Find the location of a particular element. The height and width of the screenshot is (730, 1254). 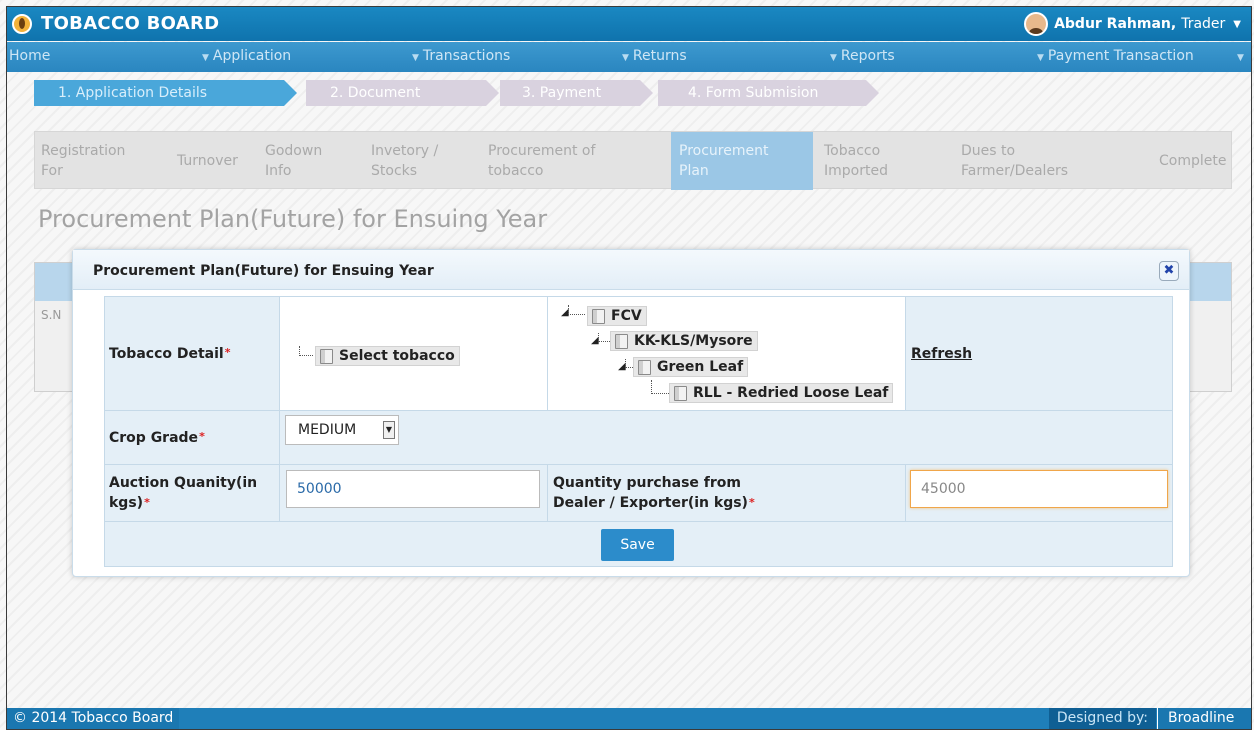

nav-label: Payment Transaction is located at coordinates (1120, 56).